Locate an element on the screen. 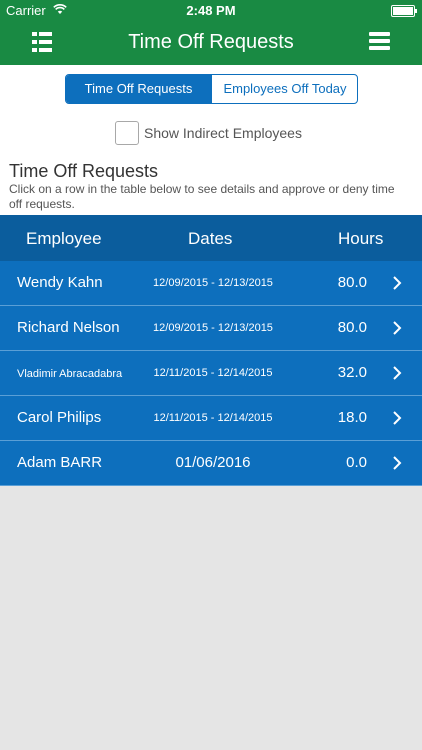 Image resolution: width=422 pixels, height=750 pixels. employee-name: Adam BARR is located at coordinates (60, 462).